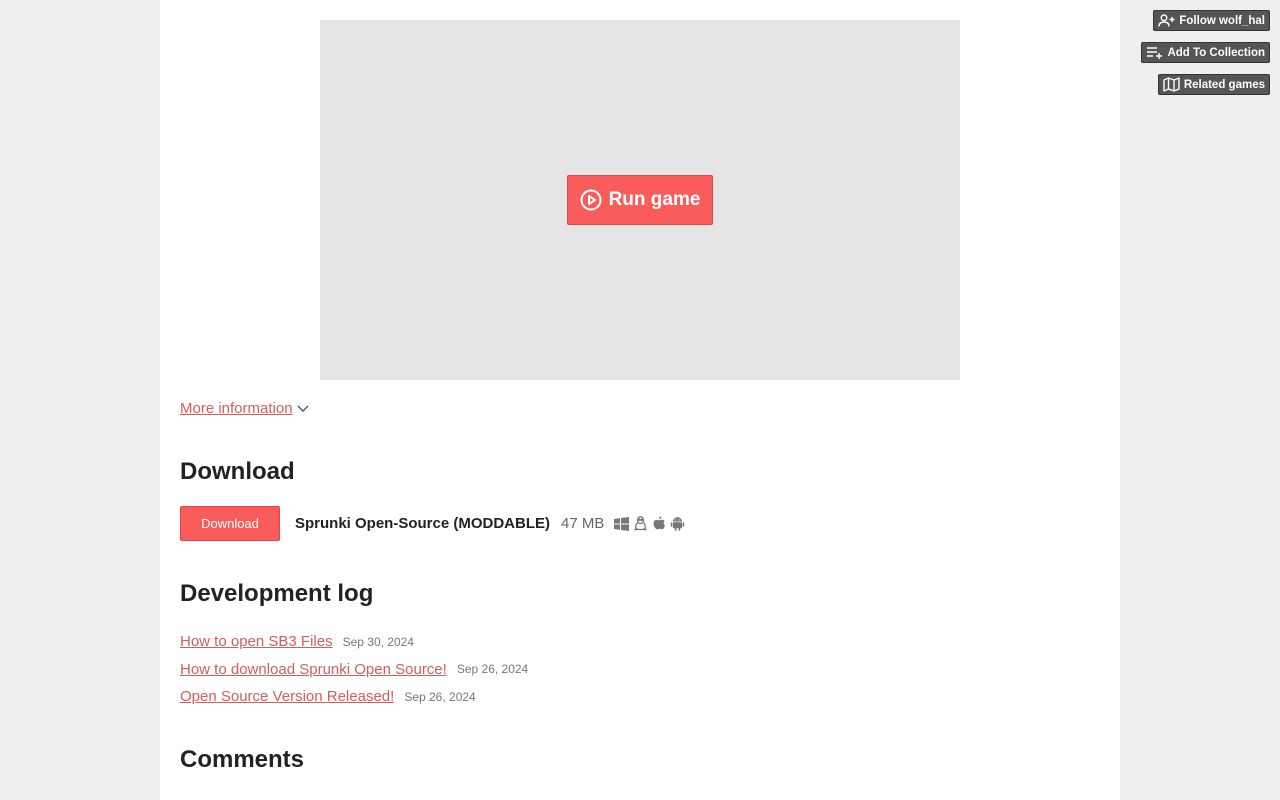 The width and height of the screenshot is (1280, 800). I want to click on devlog-item: How to open SB3 Files Sep 30, 2024, so click(354, 642).